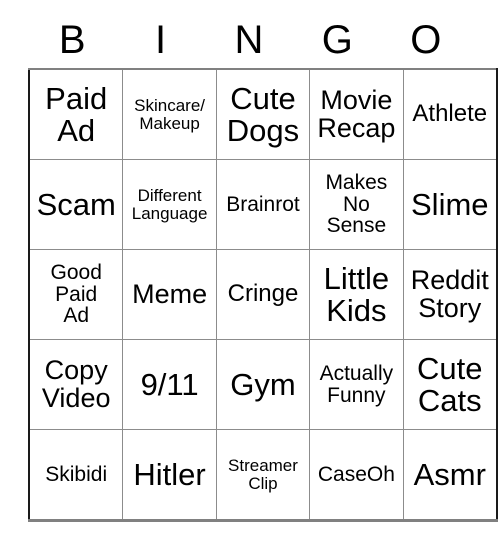 The height and width of the screenshot is (544, 500). I want to click on bingo-cell: Hitler, so click(169, 475).